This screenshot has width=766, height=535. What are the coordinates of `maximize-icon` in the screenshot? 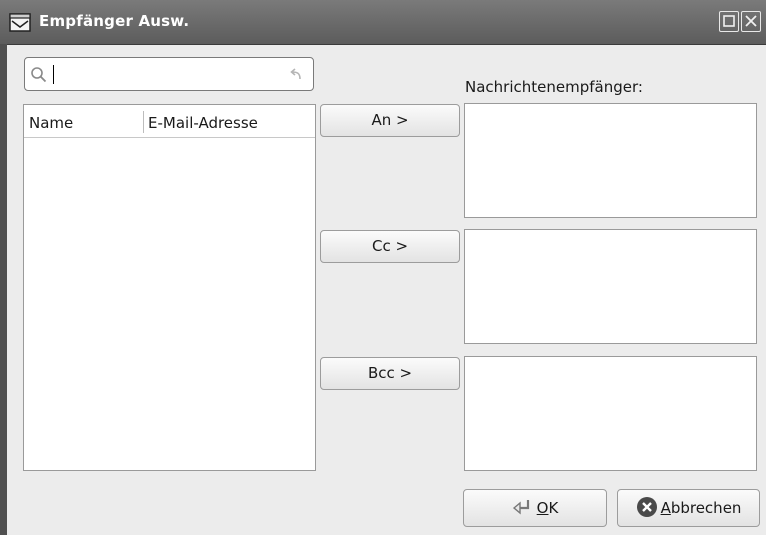 It's located at (729, 21).